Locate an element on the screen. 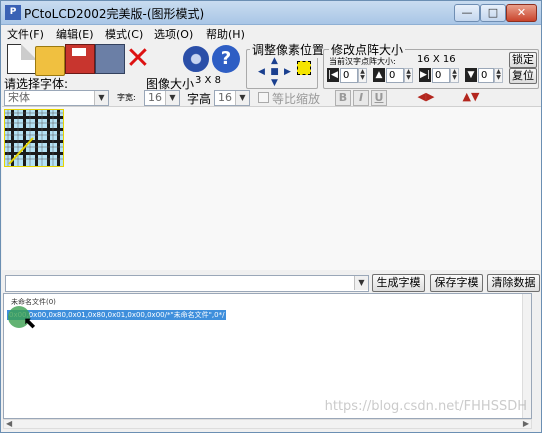 The image size is (542, 433). proportional-checkbox is located at coordinates (263, 97).